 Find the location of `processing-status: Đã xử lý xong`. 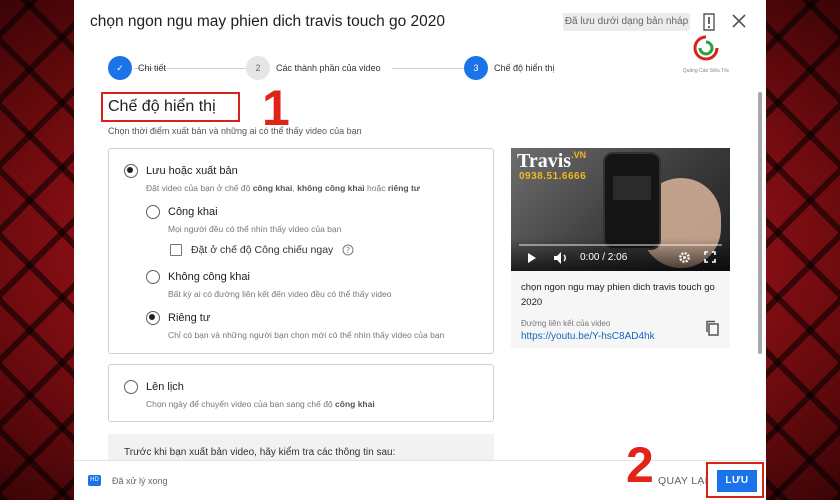

processing-status: Đã xử lý xong is located at coordinates (140, 481).